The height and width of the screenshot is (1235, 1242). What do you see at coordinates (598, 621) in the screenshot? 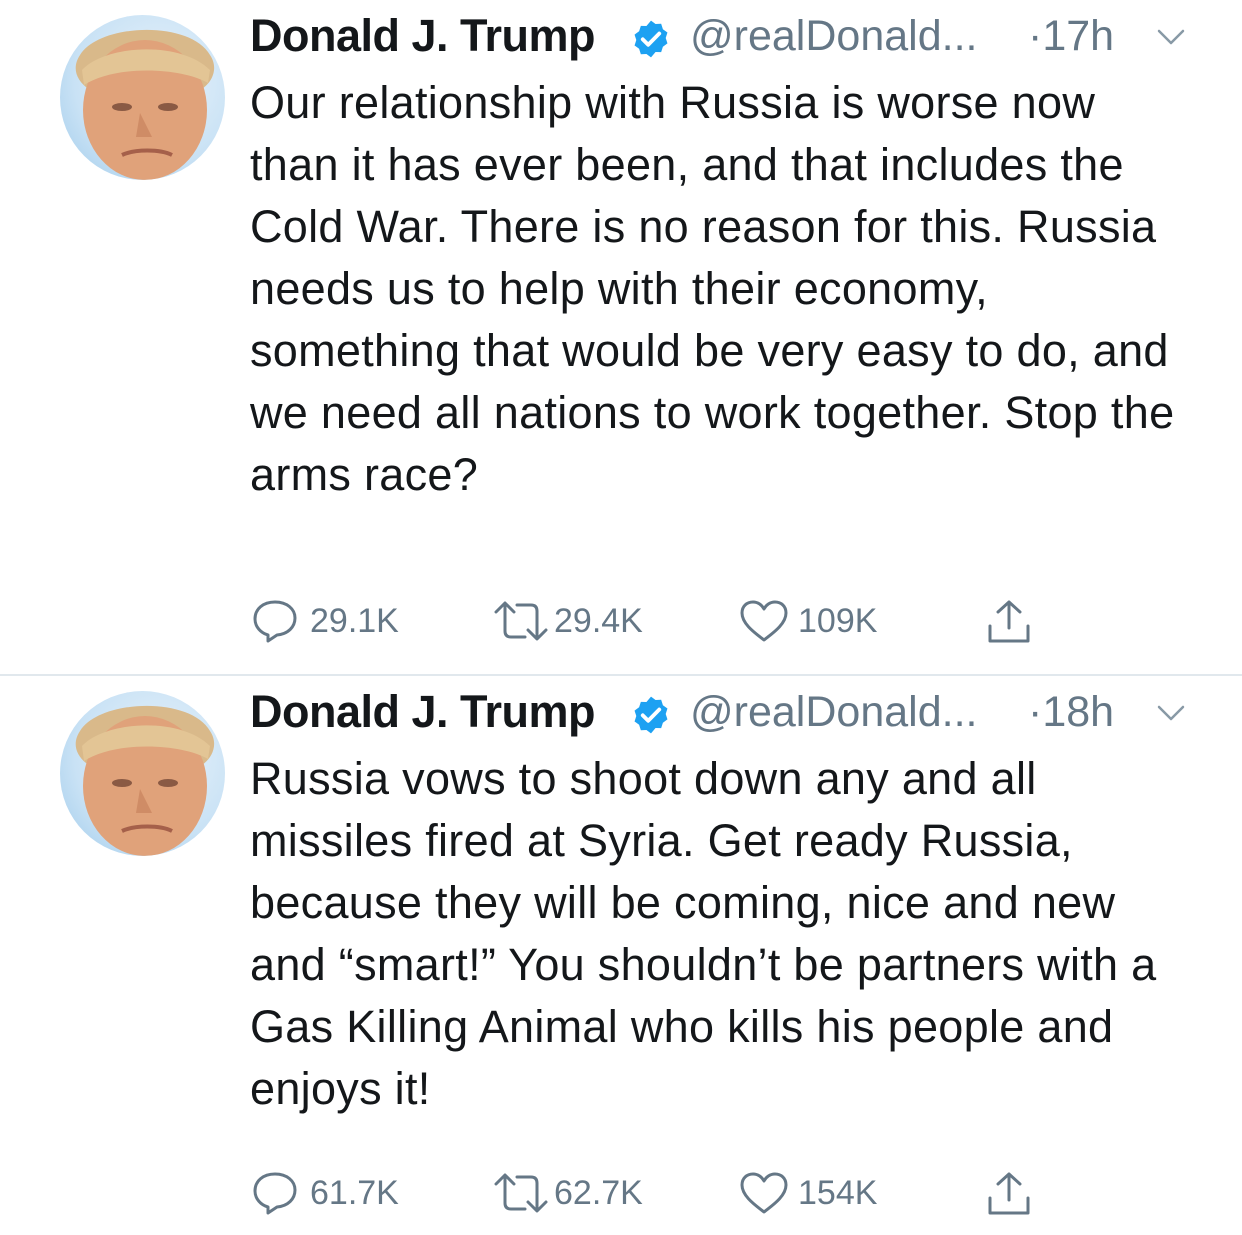
I see `retweet-count: 29.4K` at bounding box center [598, 621].